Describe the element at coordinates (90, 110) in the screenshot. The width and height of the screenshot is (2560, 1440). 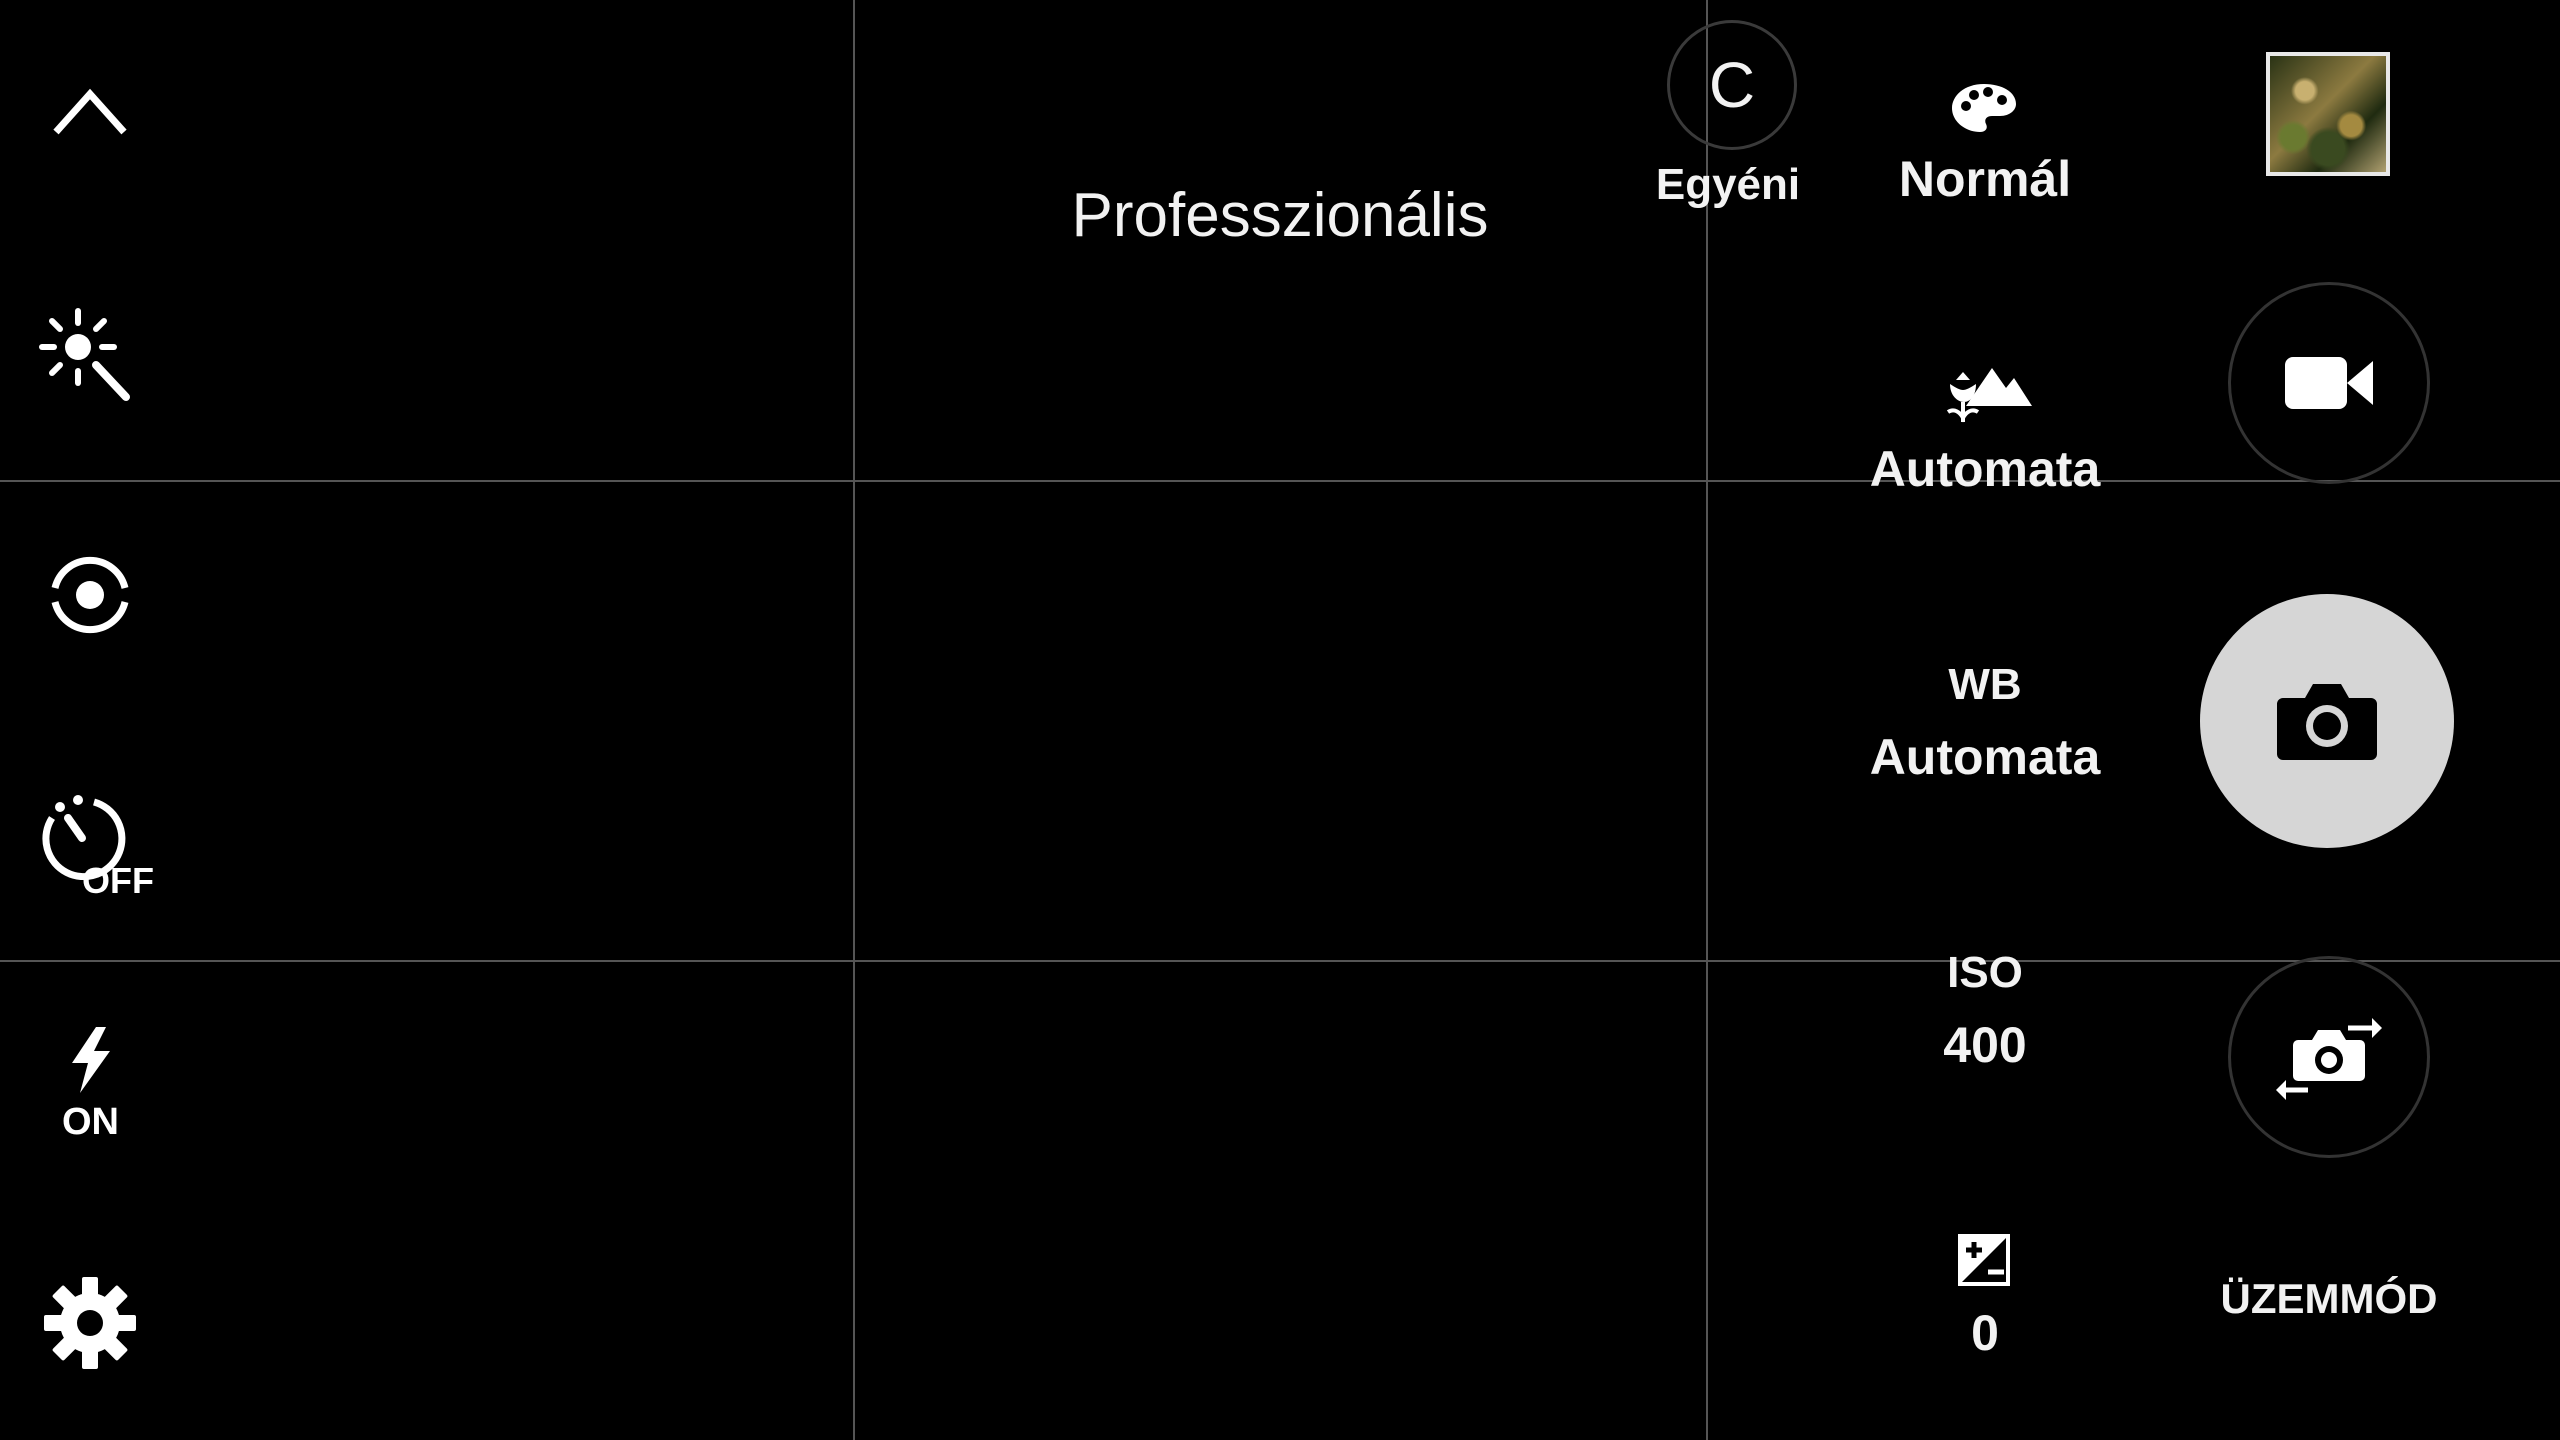
I see `collapse-chevron-up-icon` at that location.